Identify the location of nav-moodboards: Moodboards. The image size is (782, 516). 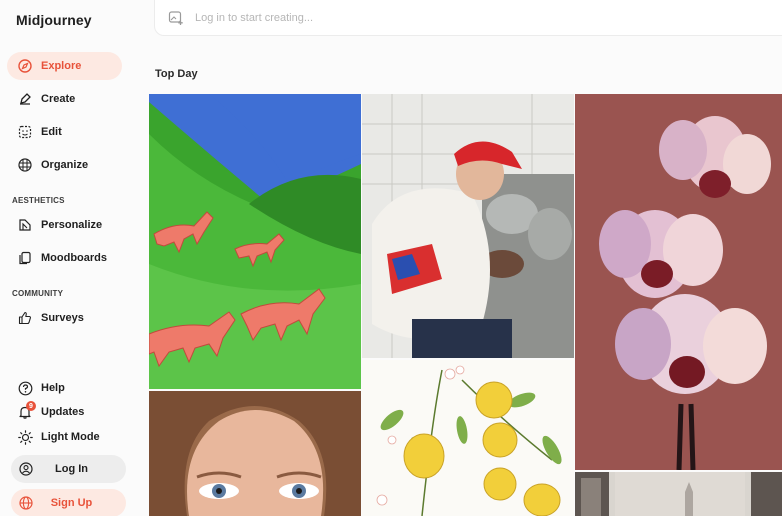
(64, 258).